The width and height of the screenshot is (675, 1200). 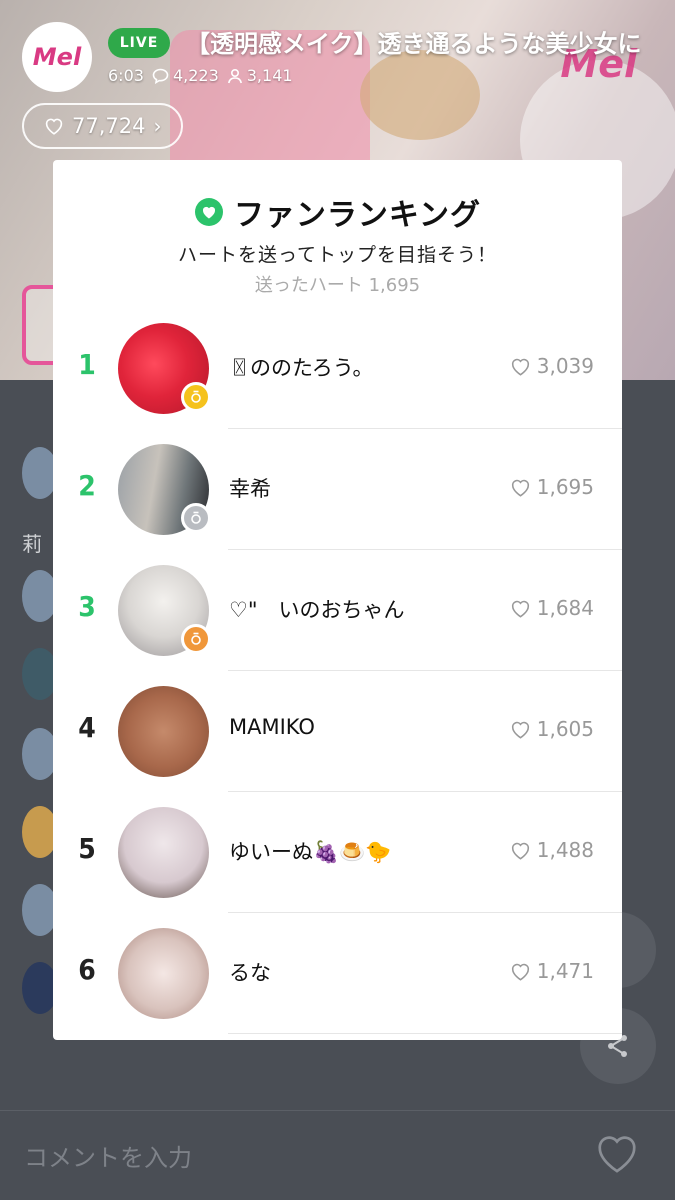 I want to click on ranking-title: ファンランキング, so click(x=337, y=212).